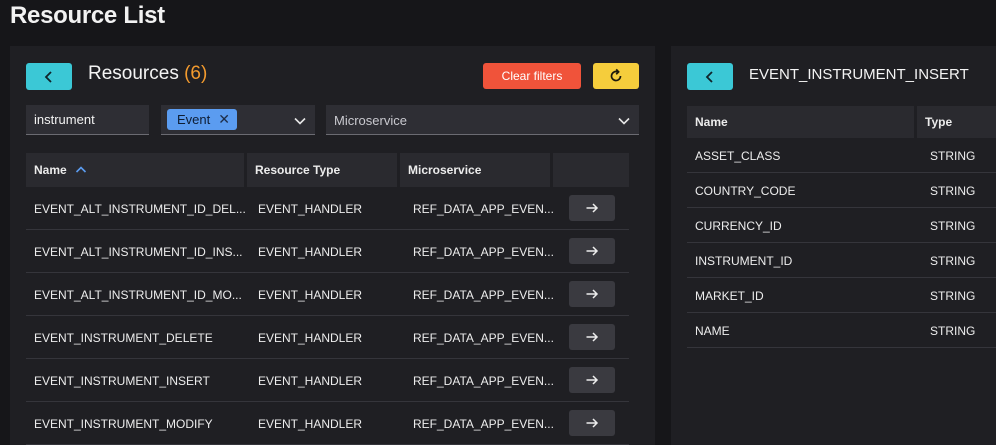 Image resolution: width=996 pixels, height=445 pixels. I want to click on clear-filters-button: Clear filters, so click(532, 76).